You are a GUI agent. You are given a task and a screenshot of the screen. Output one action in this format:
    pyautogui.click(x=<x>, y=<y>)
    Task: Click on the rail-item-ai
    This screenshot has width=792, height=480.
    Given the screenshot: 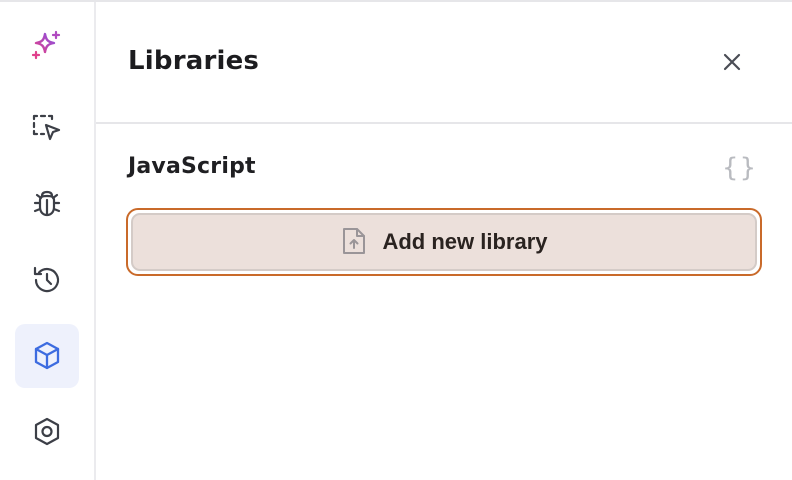 What is the action you would take?
    pyautogui.click(x=47, y=46)
    